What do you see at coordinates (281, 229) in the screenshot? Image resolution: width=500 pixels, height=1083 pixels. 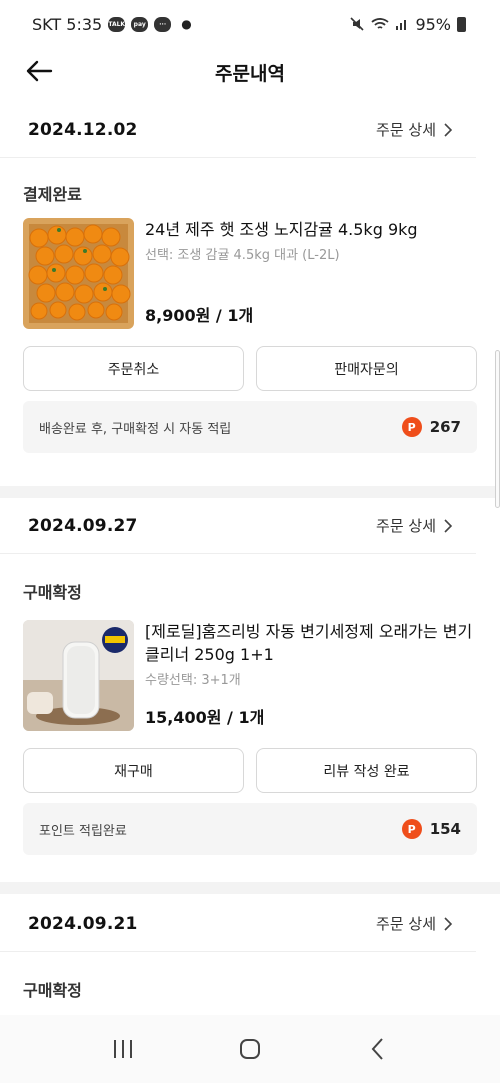 I see `product-name: 24년 제주 햇 조생 노지감귤 4.5kg 9kg` at bounding box center [281, 229].